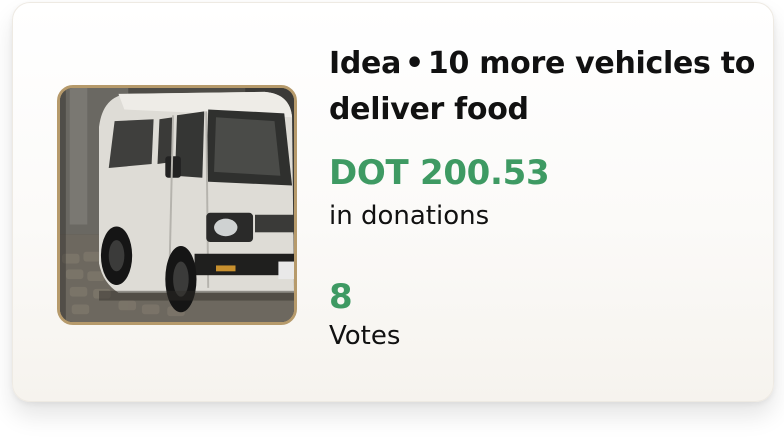 Image resolution: width=784 pixels, height=438 pixels. Describe the element at coordinates (365, 63) in the screenshot. I see `category-label: Idea` at that location.